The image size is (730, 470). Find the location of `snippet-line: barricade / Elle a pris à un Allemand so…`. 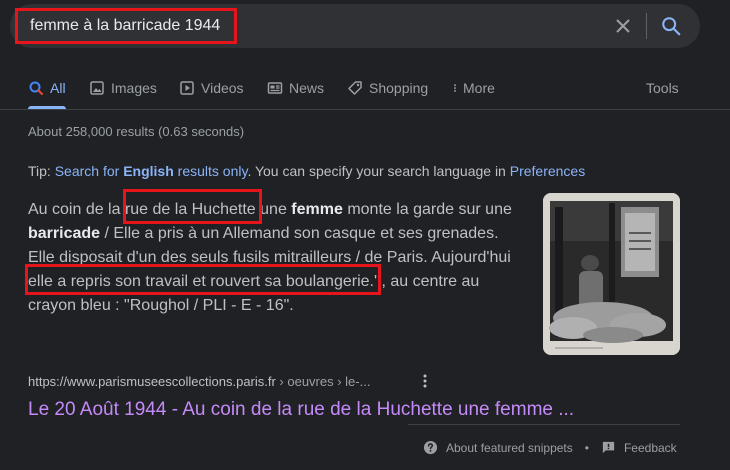

snippet-line: barricade / Elle a pris à un Allemand so… is located at coordinates (275, 234).